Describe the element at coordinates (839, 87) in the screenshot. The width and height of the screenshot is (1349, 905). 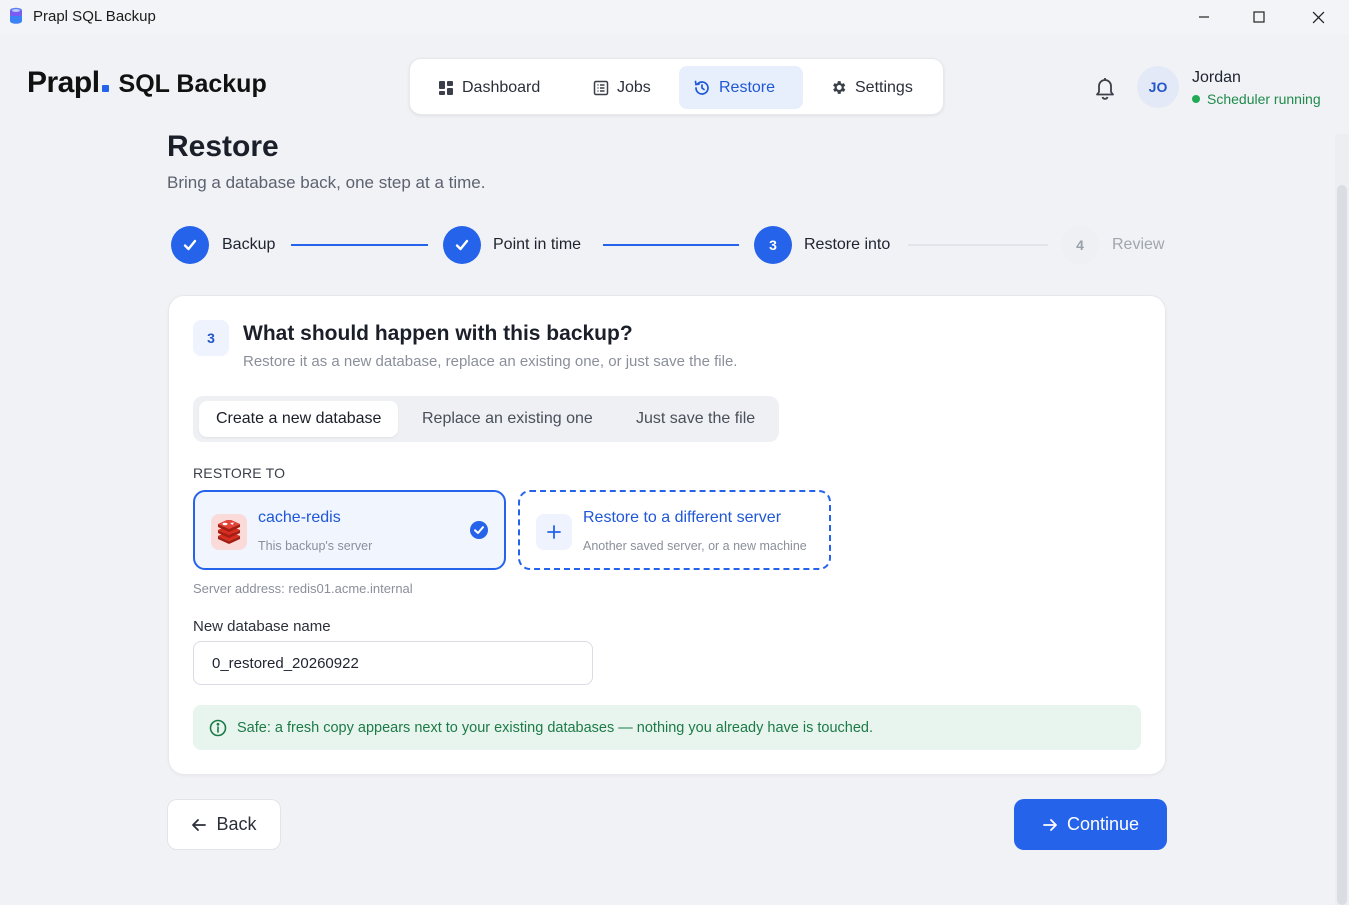
I see `gear-icon` at that location.